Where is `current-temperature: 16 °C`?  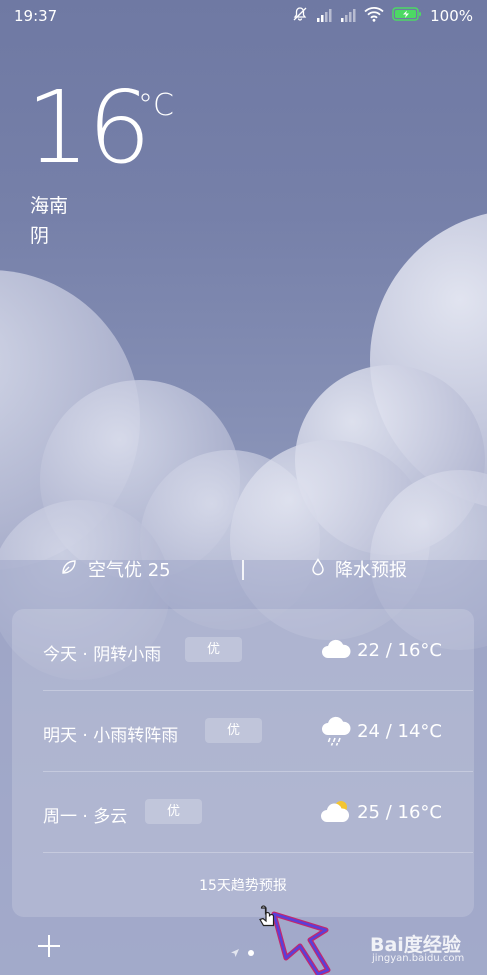
current-temperature: 16 °C is located at coordinates (100, 128).